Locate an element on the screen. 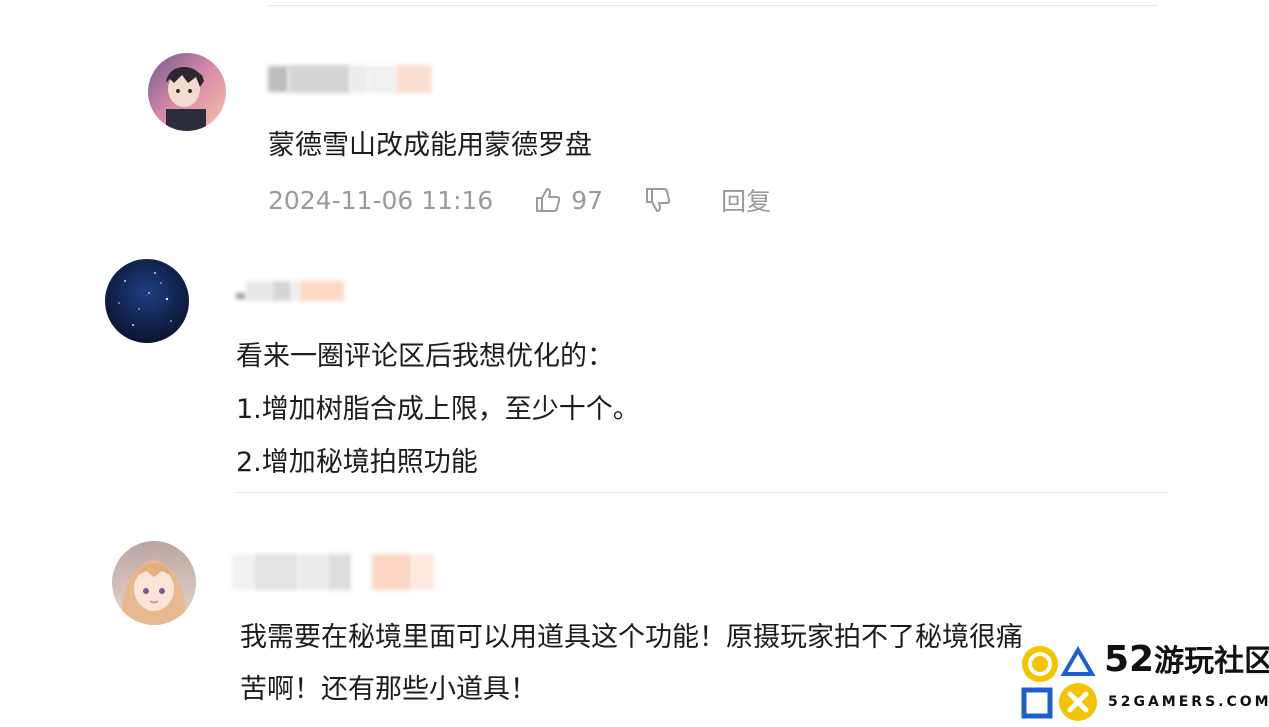 This screenshot has width=1269, height=727. thumbs-down-icon is located at coordinates (658, 200).